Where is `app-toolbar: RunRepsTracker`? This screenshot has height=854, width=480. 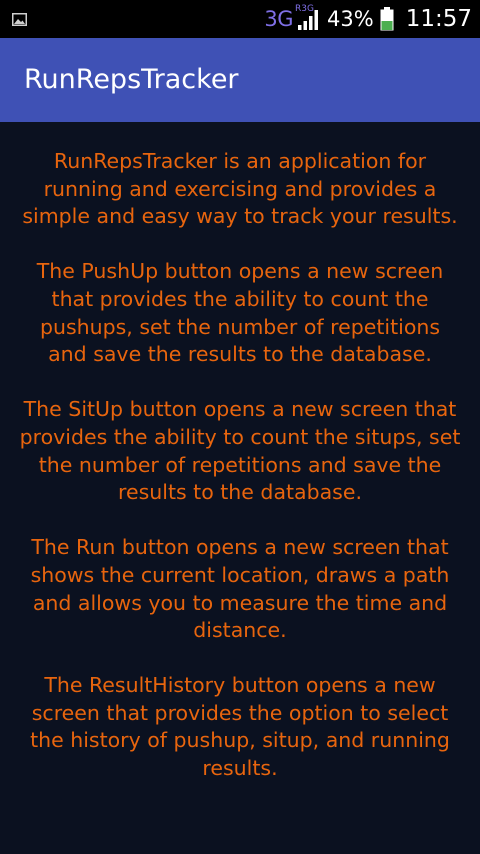 app-toolbar: RunRepsTracker is located at coordinates (240, 80).